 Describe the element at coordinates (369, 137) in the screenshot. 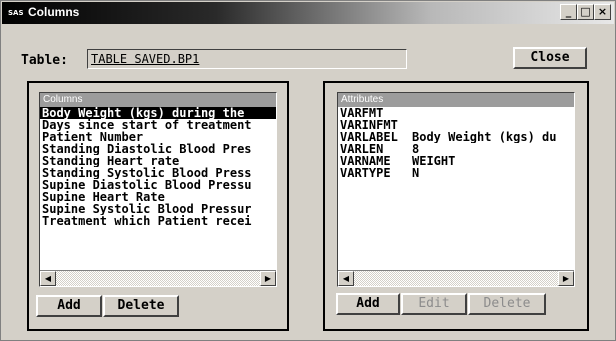

I see `attribute-name: VARLABEL` at that location.